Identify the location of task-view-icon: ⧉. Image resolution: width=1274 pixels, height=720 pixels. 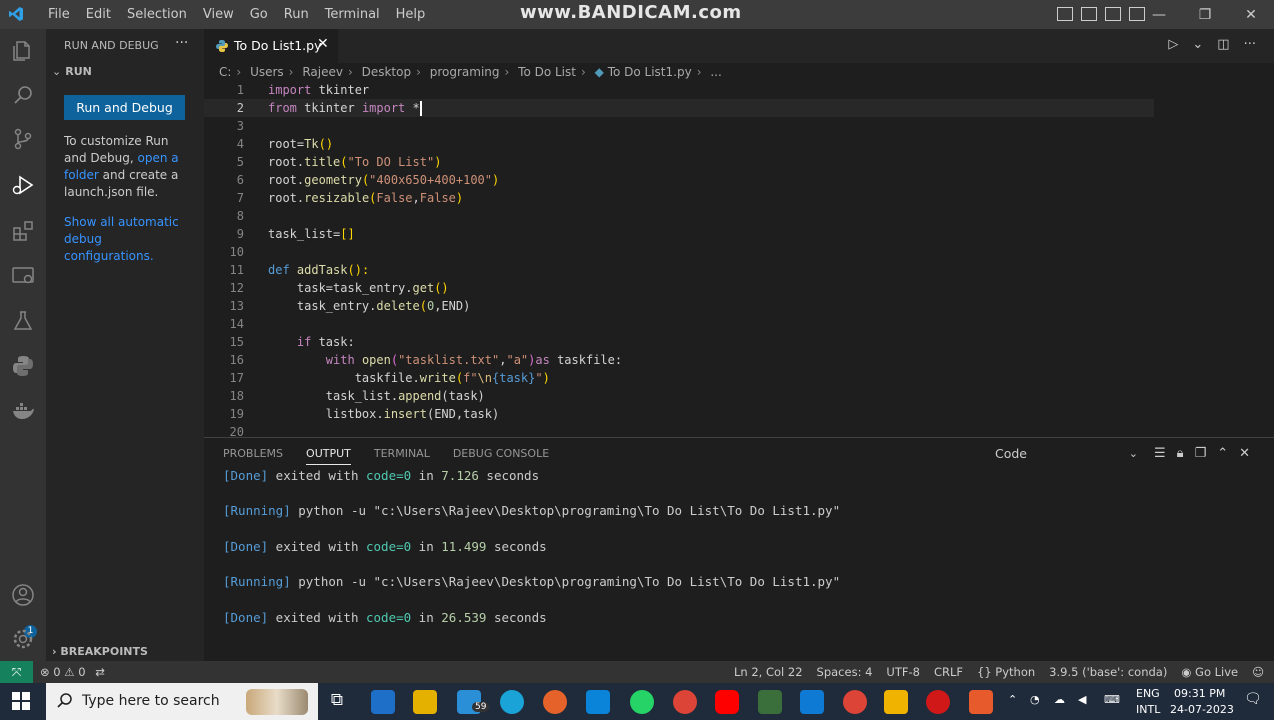
(337, 702).